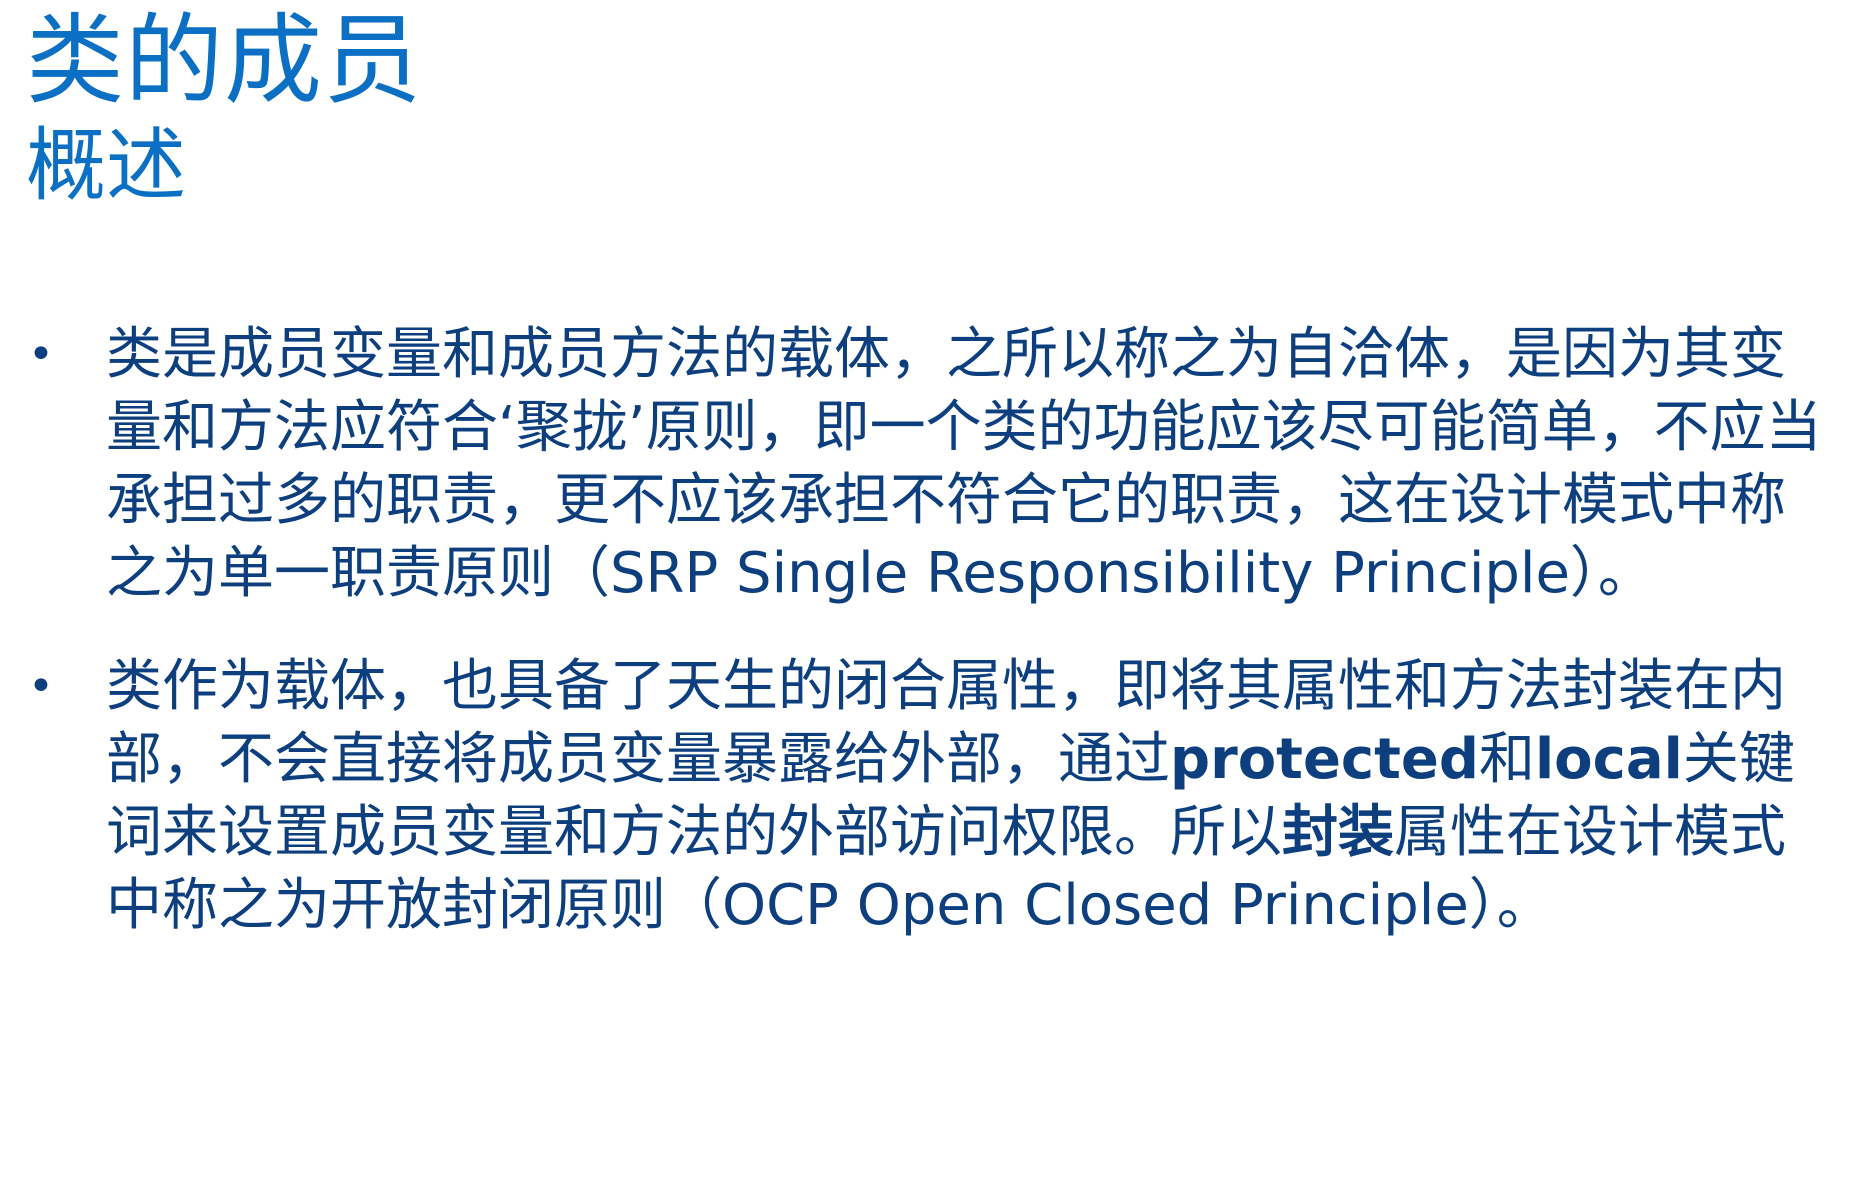 This screenshot has width=1863, height=1191. I want to click on slide-title: 类的成员, so click(224, 61).